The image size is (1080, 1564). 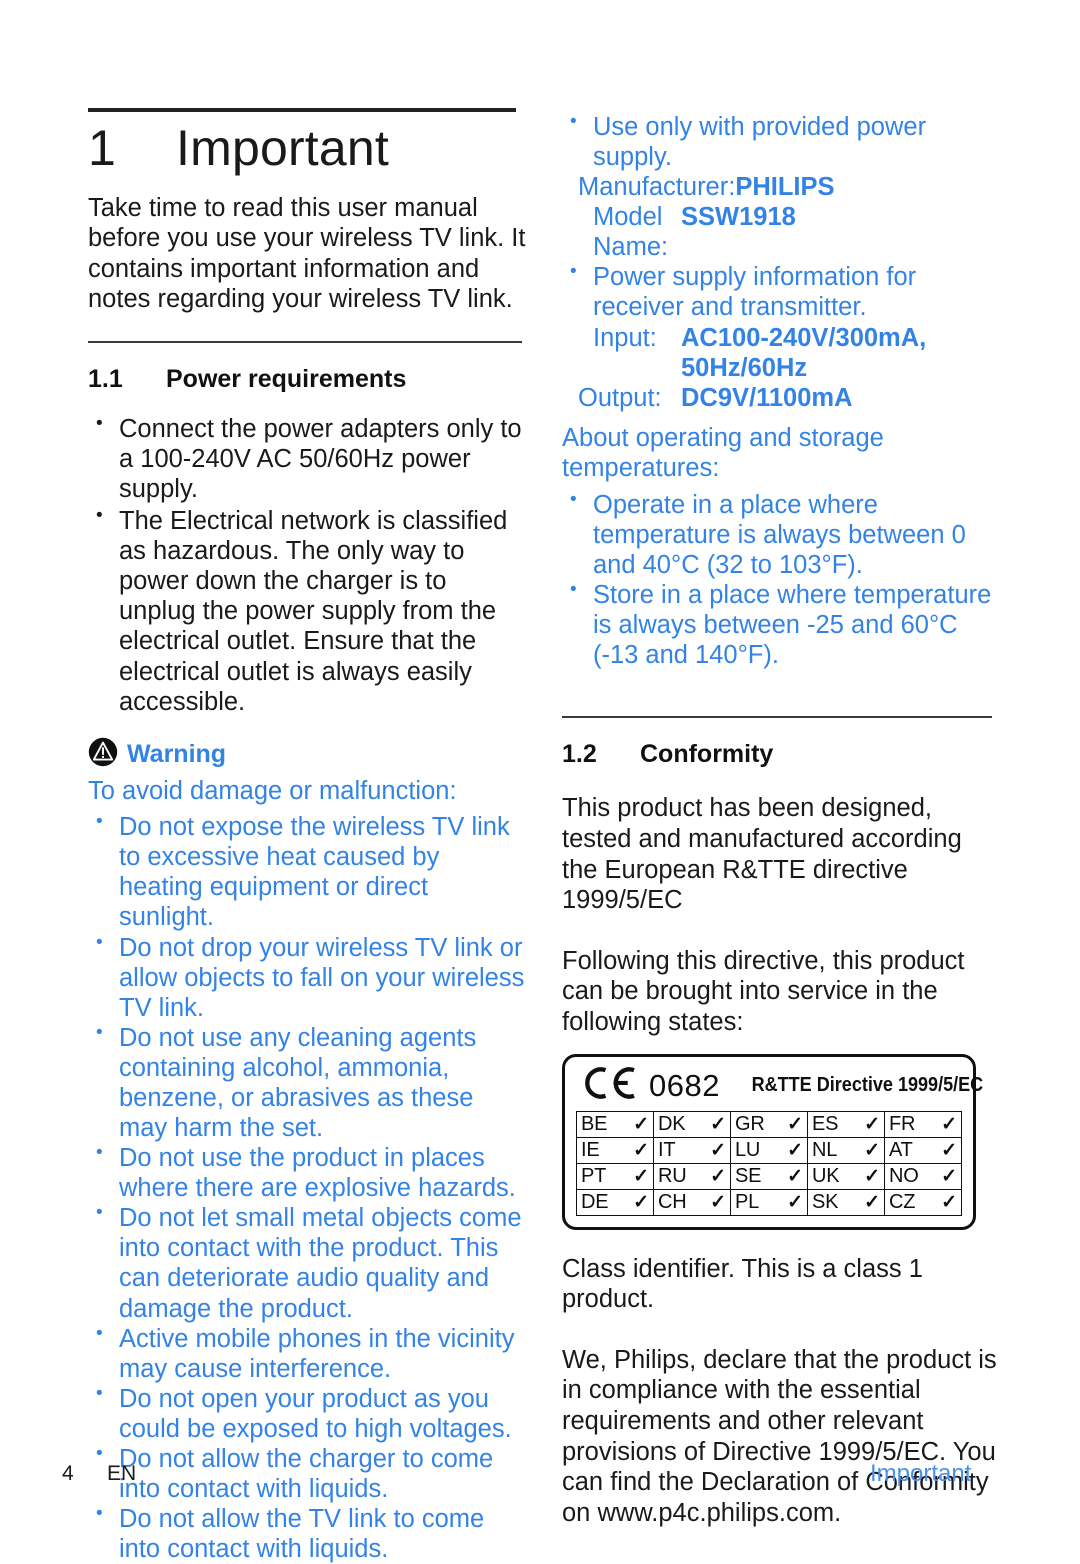 I want to click on input-row: Input: AC100-240V/300mA,, so click(x=782, y=338).